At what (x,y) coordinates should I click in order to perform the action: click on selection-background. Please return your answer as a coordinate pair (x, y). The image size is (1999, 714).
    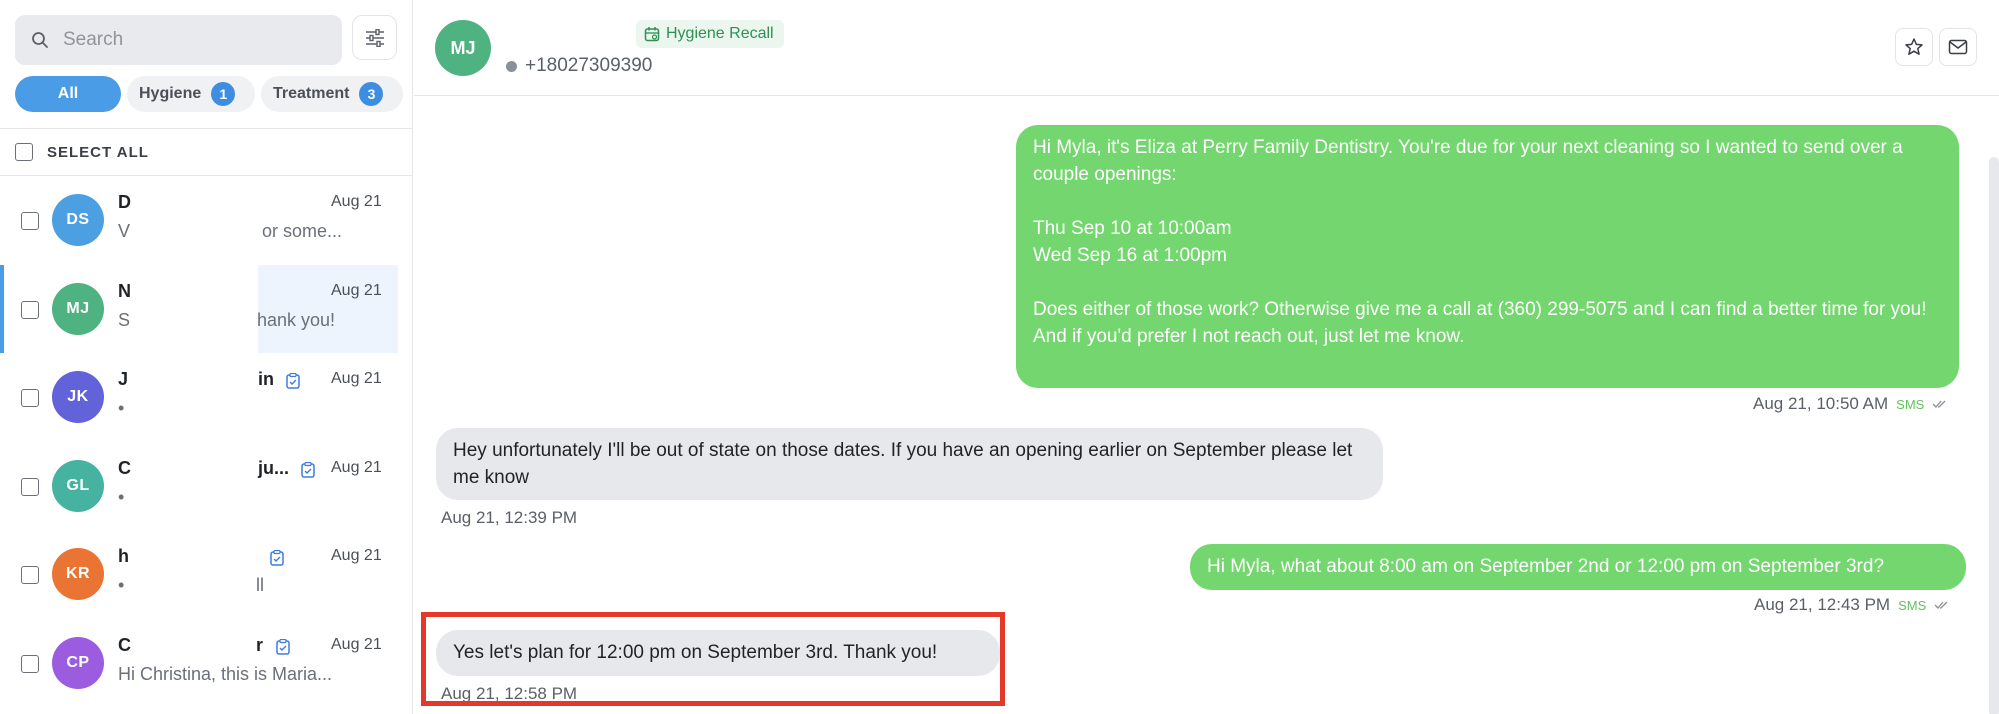
    Looking at the image, I should click on (328, 308).